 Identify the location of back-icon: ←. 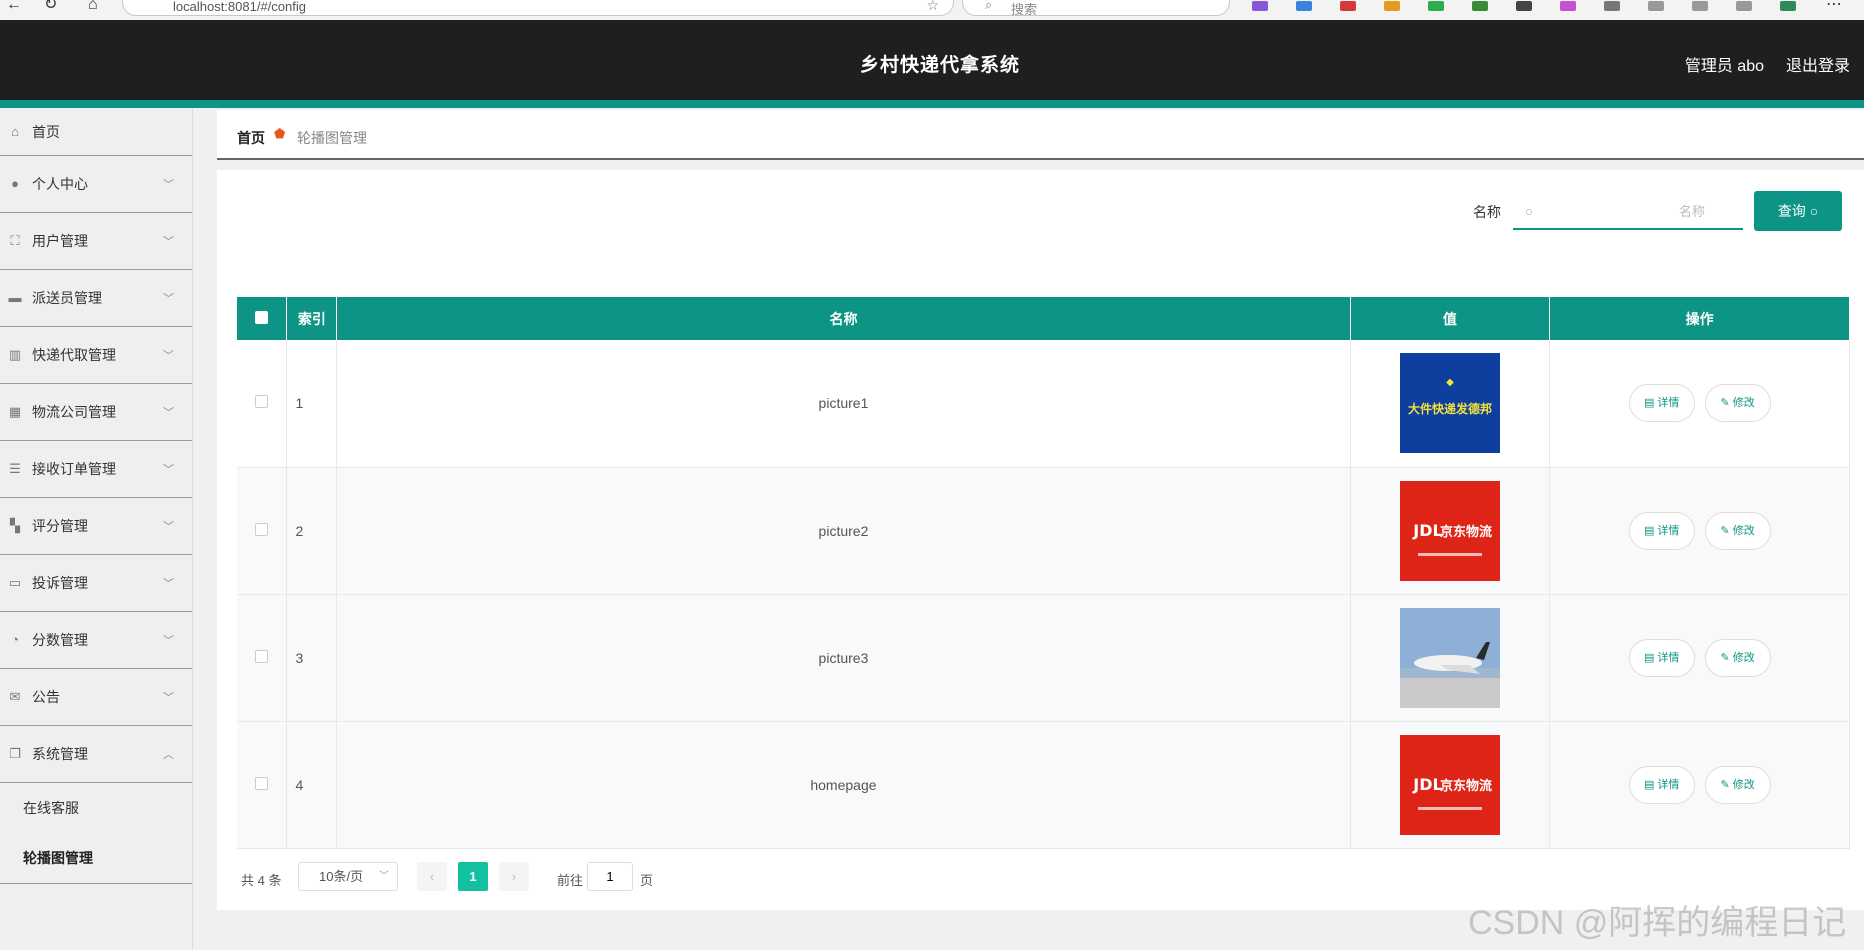
(14, 6).